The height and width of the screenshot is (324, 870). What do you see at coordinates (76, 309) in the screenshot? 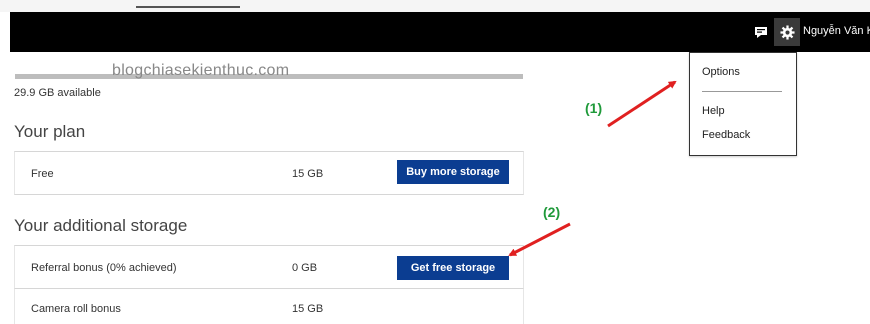
I see `camera-roll-bonus-label: Camera roll bonus` at bounding box center [76, 309].